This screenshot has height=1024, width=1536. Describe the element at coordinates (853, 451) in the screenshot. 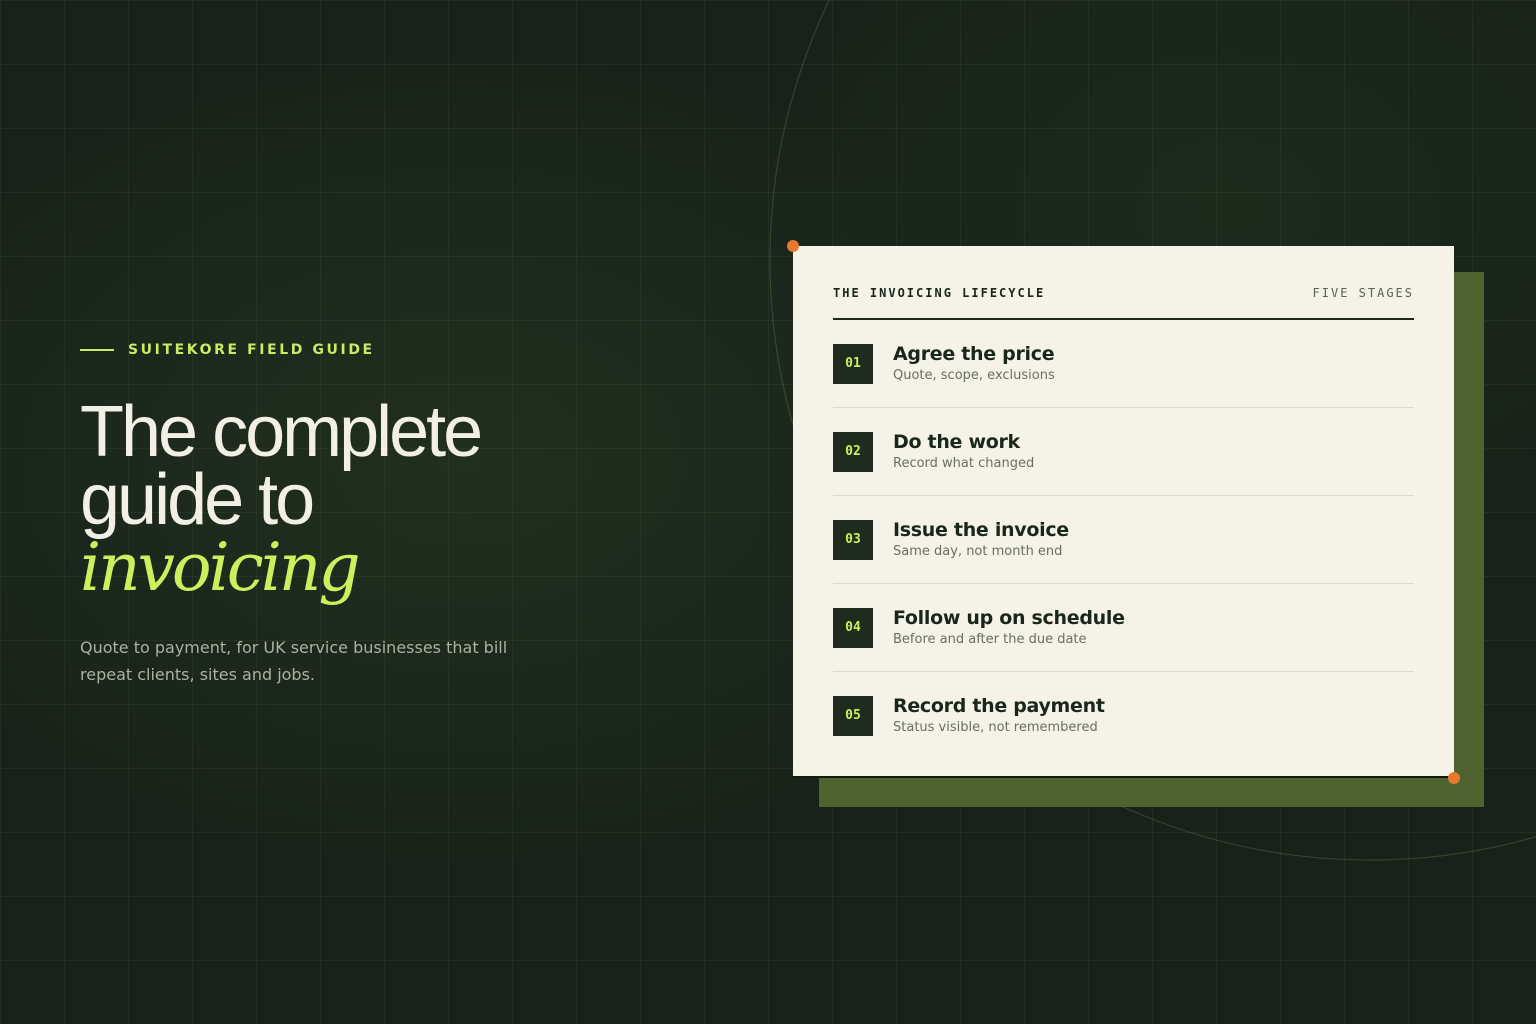

I see `stage-number-badge: 02` at that location.